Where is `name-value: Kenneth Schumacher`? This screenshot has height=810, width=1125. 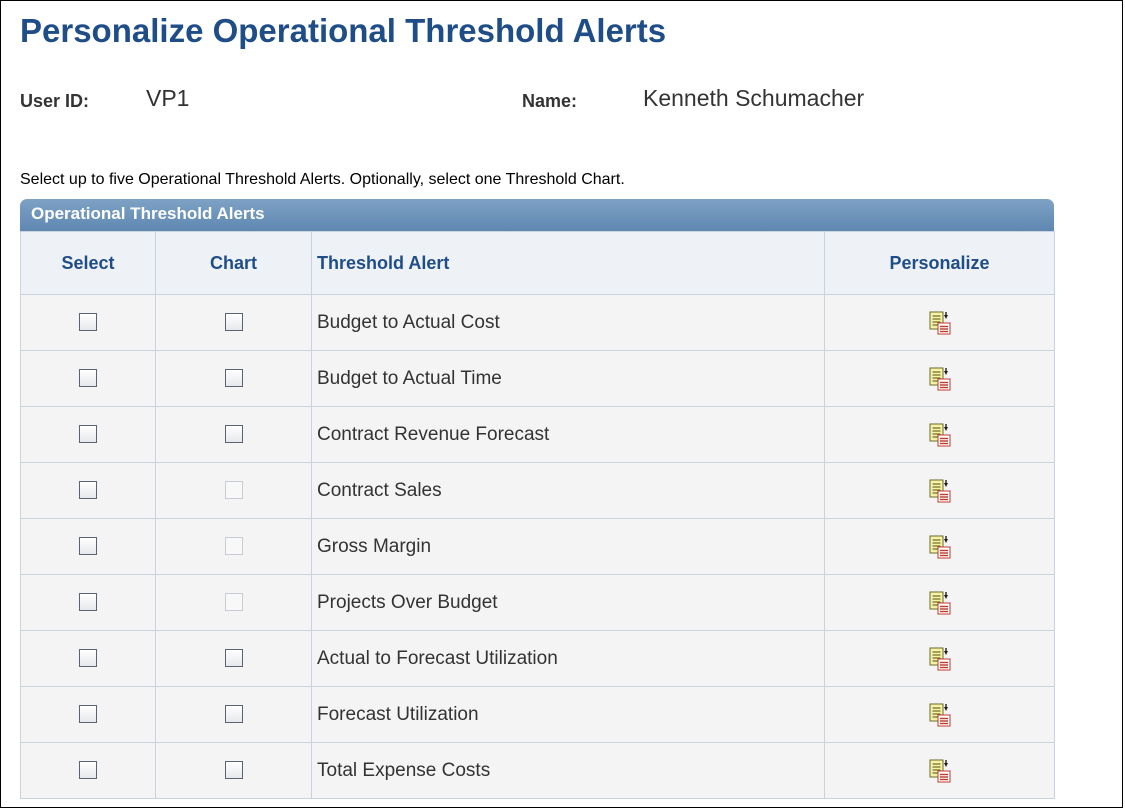
name-value: Kenneth Schumacher is located at coordinates (754, 98).